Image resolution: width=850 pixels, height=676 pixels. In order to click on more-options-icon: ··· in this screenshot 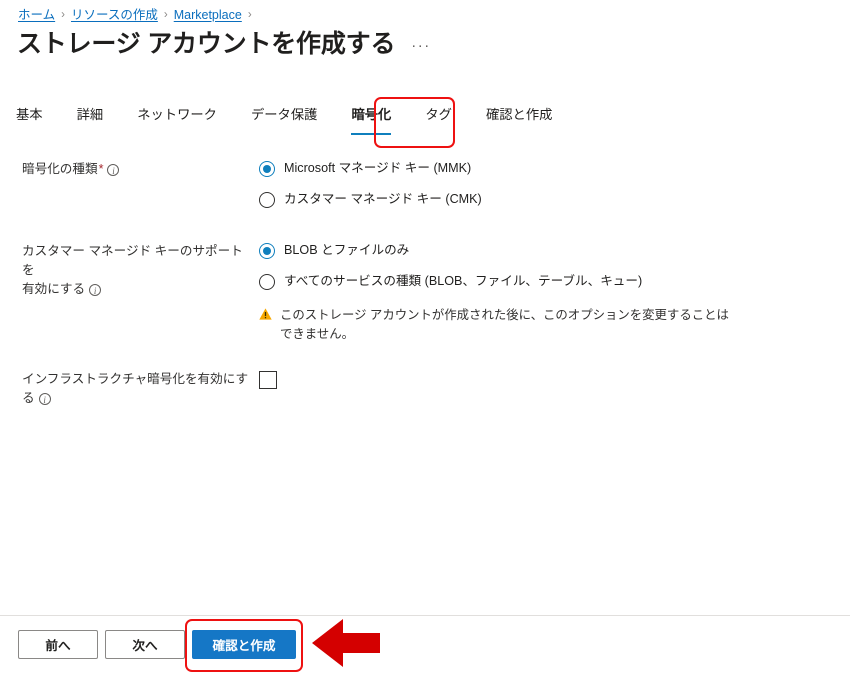, I will do `click(421, 48)`.